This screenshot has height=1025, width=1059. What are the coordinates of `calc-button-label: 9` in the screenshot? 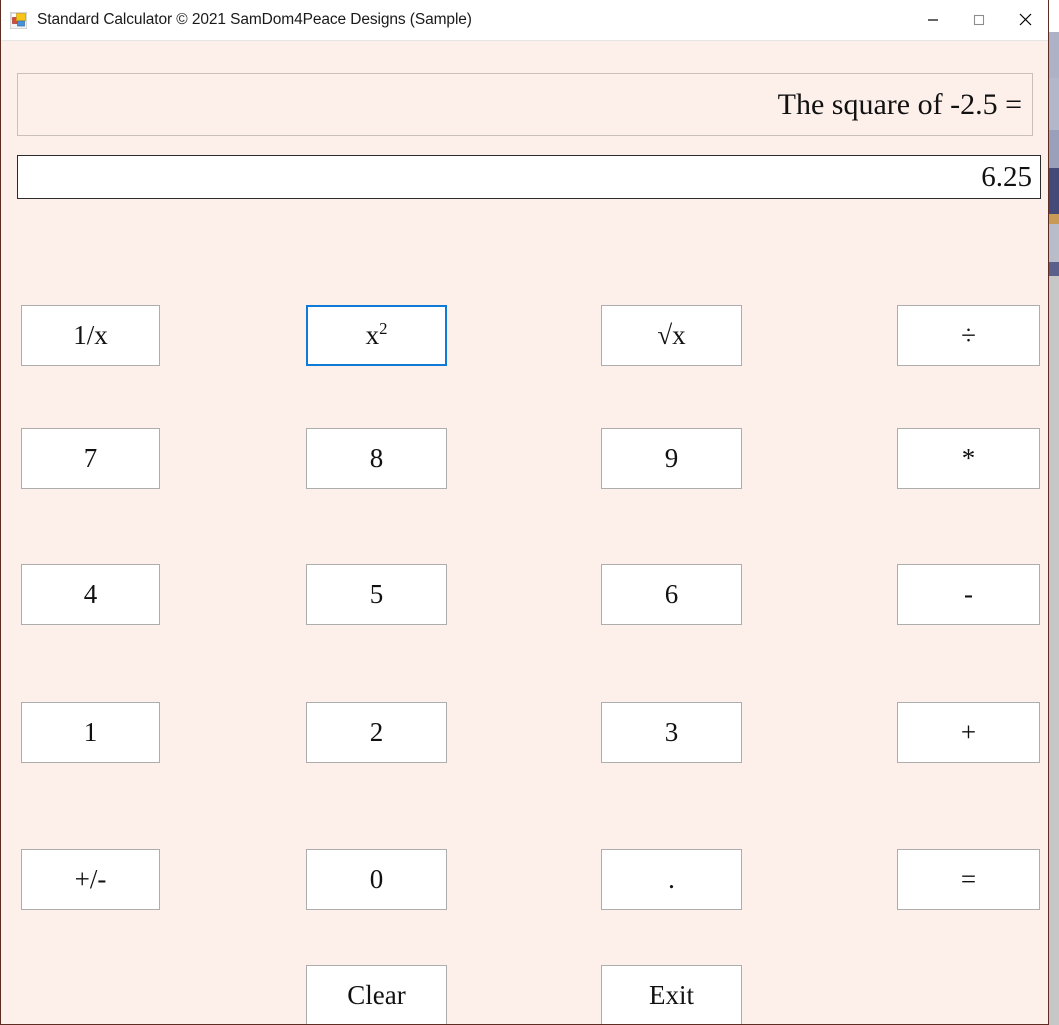 It's located at (671, 458).